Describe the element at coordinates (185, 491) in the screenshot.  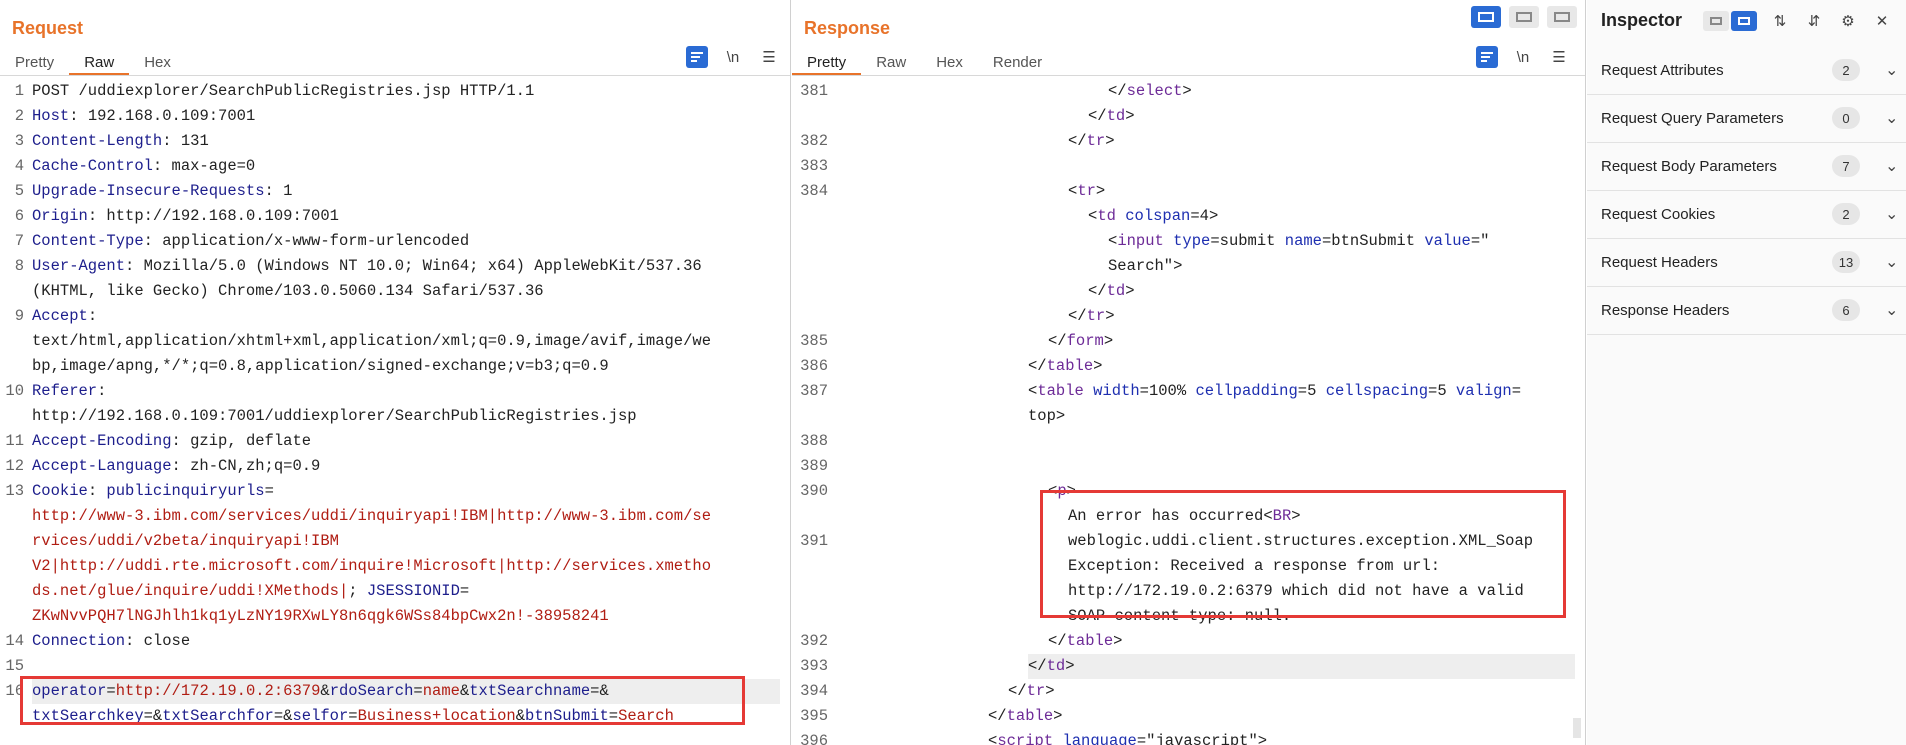
I see `code-token: publicinquiryurls` at that location.